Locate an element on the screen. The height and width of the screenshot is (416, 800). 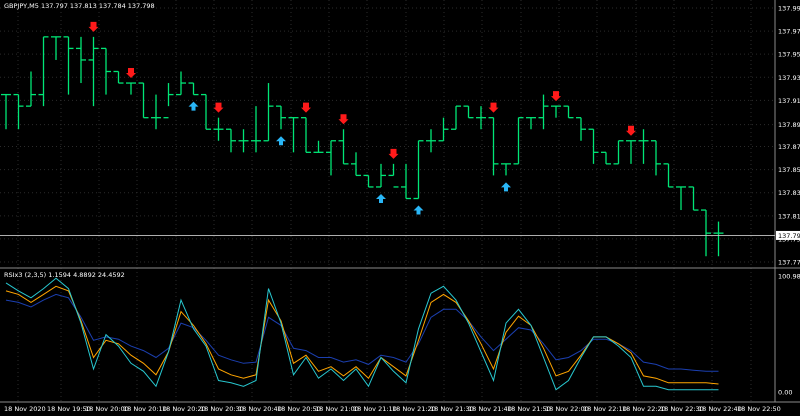
time-axis-label: 18 Nov 20:10 is located at coordinates (145, 409).